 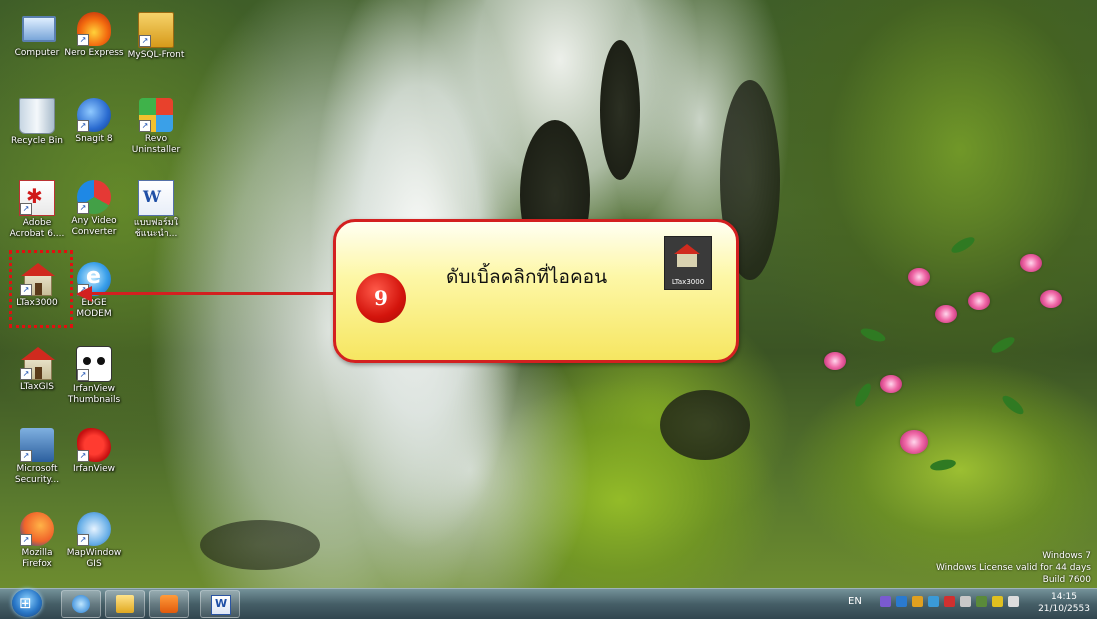 What do you see at coordinates (981, 601) in the screenshot?
I see `network-icon` at bounding box center [981, 601].